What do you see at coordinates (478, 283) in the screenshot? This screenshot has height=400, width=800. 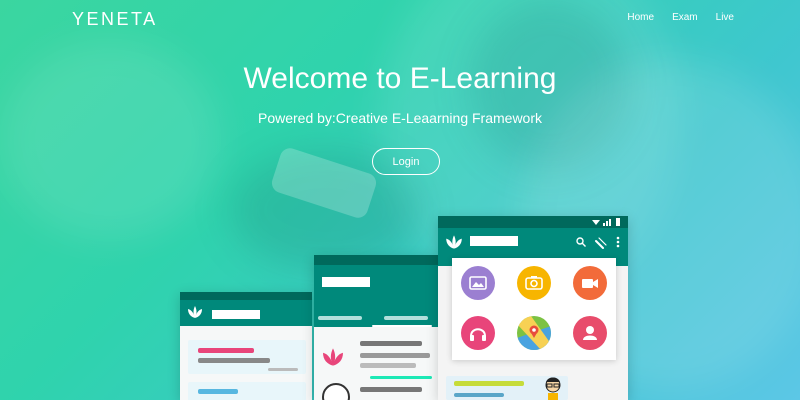 I see `gallery-icon` at bounding box center [478, 283].